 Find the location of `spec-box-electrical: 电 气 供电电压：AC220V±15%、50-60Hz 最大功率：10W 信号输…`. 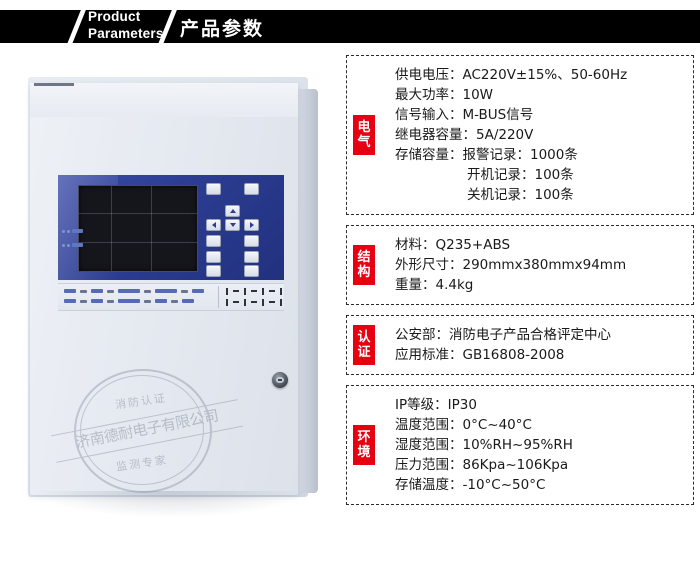

spec-box-electrical: 电 气 供电电压：AC220V±15%、50-60Hz 最大功率：10W 信号输… is located at coordinates (520, 135).